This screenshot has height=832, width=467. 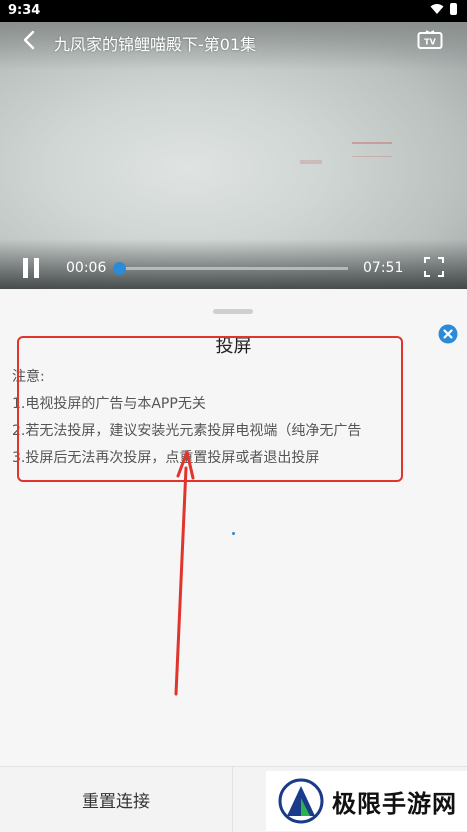 I want to click on notice-item: 1.电视投屏的广告与本APP无关, so click(x=109, y=404).